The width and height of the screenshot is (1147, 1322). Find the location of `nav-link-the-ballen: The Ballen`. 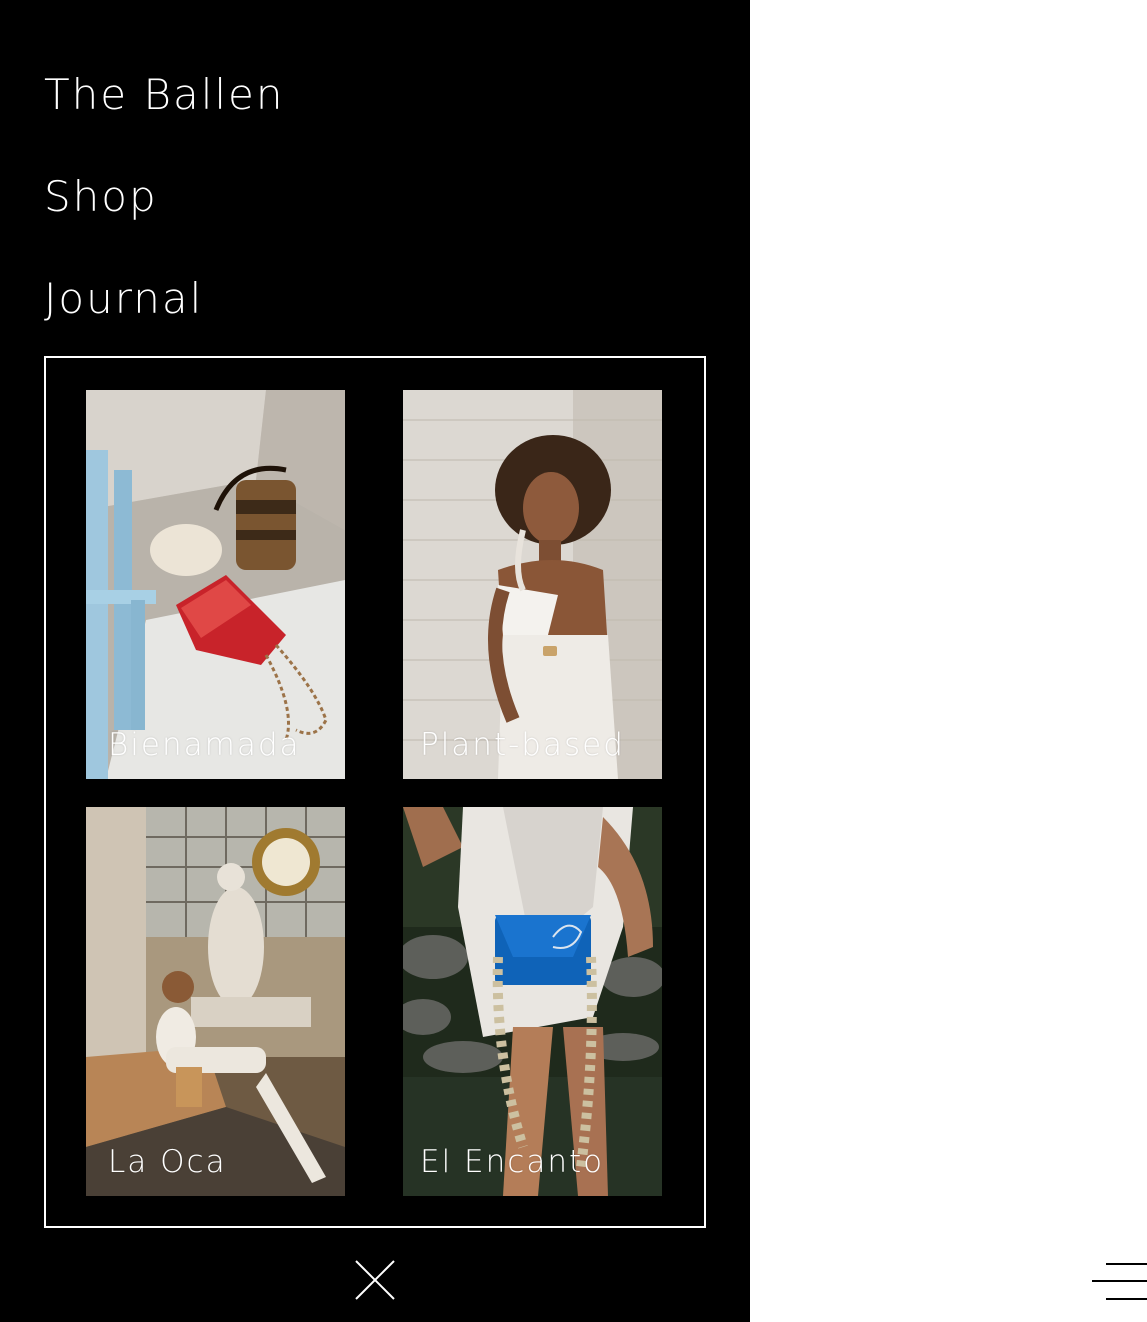

nav-link-the-ballen: The Ballen is located at coordinates (164, 95).